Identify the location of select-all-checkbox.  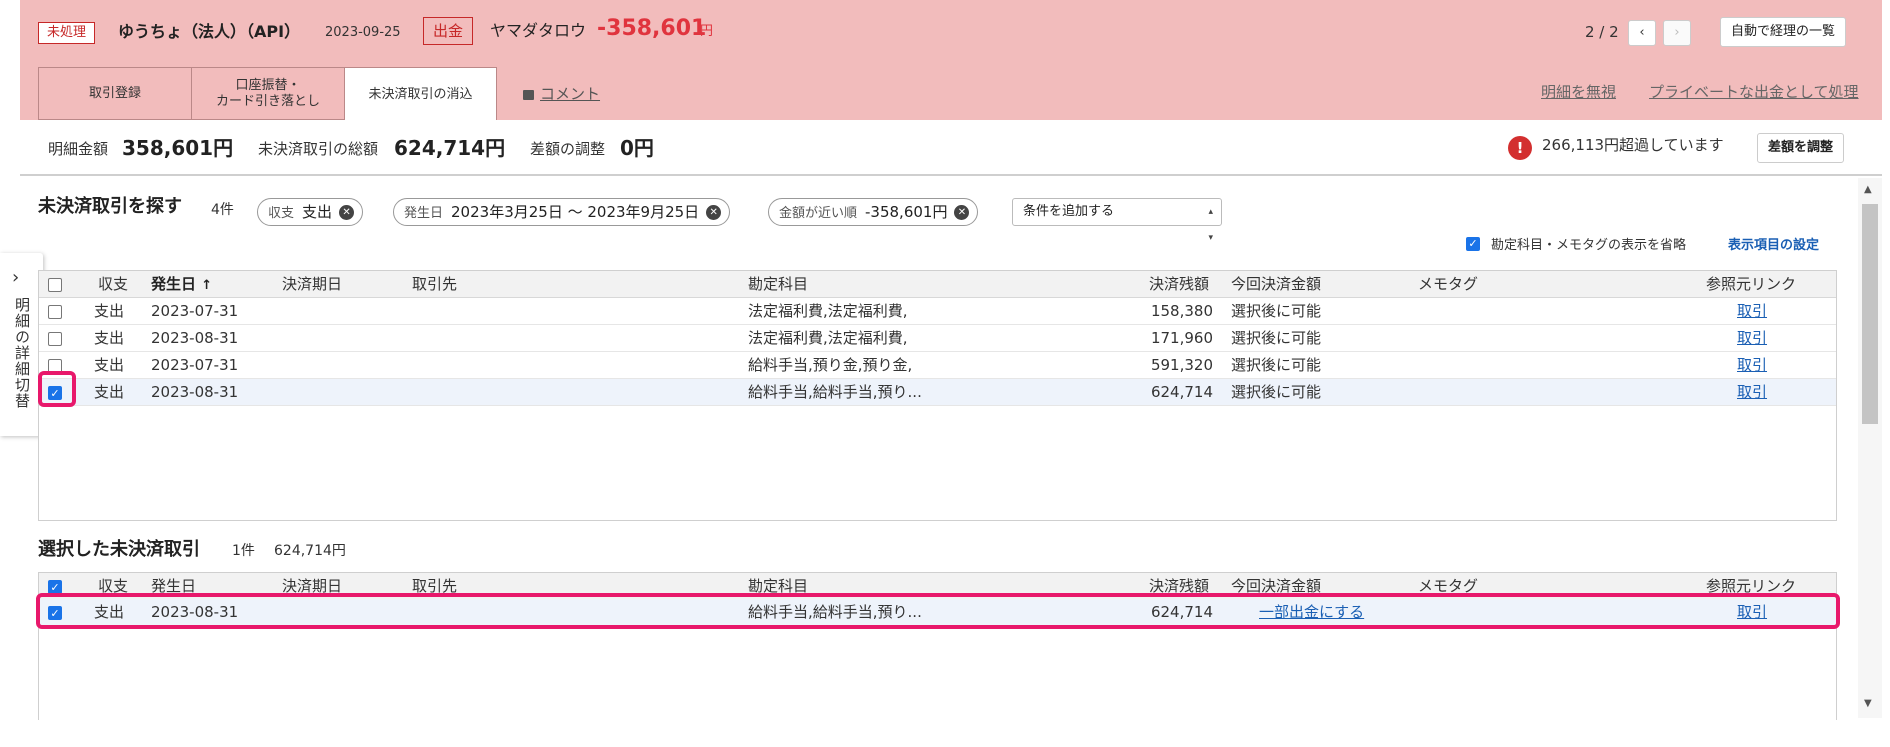
(55, 285).